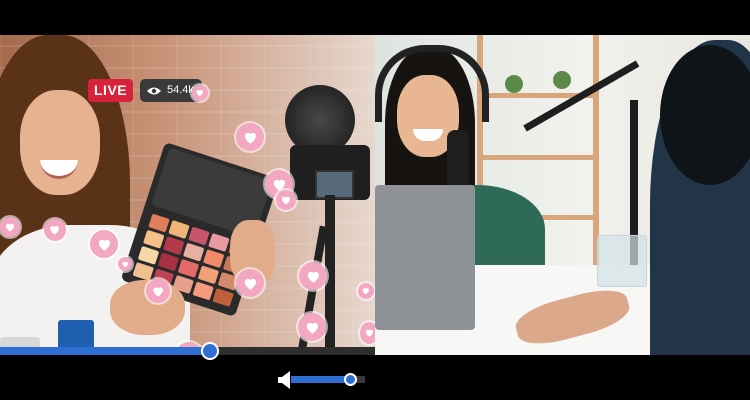 The height and width of the screenshot is (400, 750). What do you see at coordinates (111, 90) in the screenshot?
I see `live-badge: LIVE` at bounding box center [111, 90].